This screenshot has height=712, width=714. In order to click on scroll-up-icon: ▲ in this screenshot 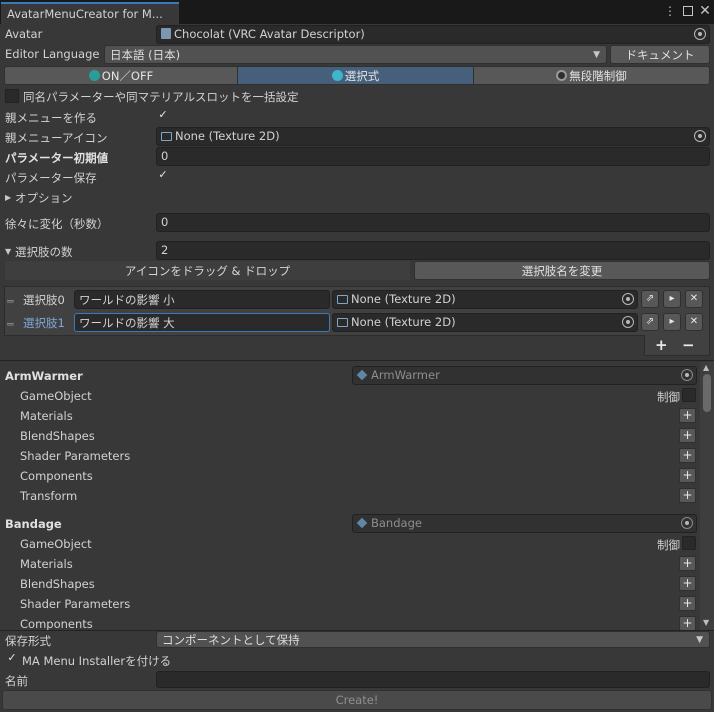, I will do `click(706, 367)`.